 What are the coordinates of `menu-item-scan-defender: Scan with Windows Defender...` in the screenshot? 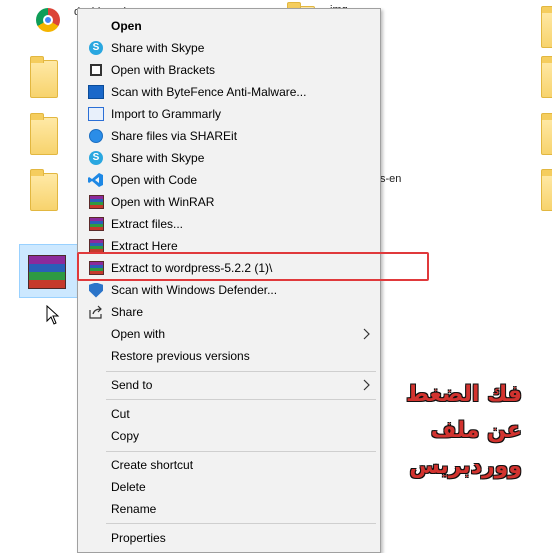 It's located at (229, 290).